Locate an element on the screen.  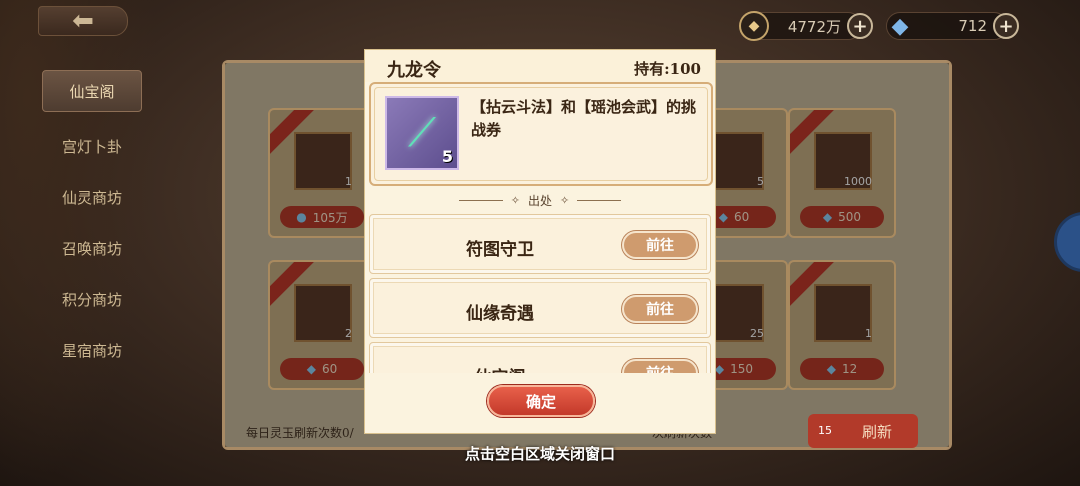
nav-item-xingxiu: 星宿商坊 is located at coordinates (92, 350).